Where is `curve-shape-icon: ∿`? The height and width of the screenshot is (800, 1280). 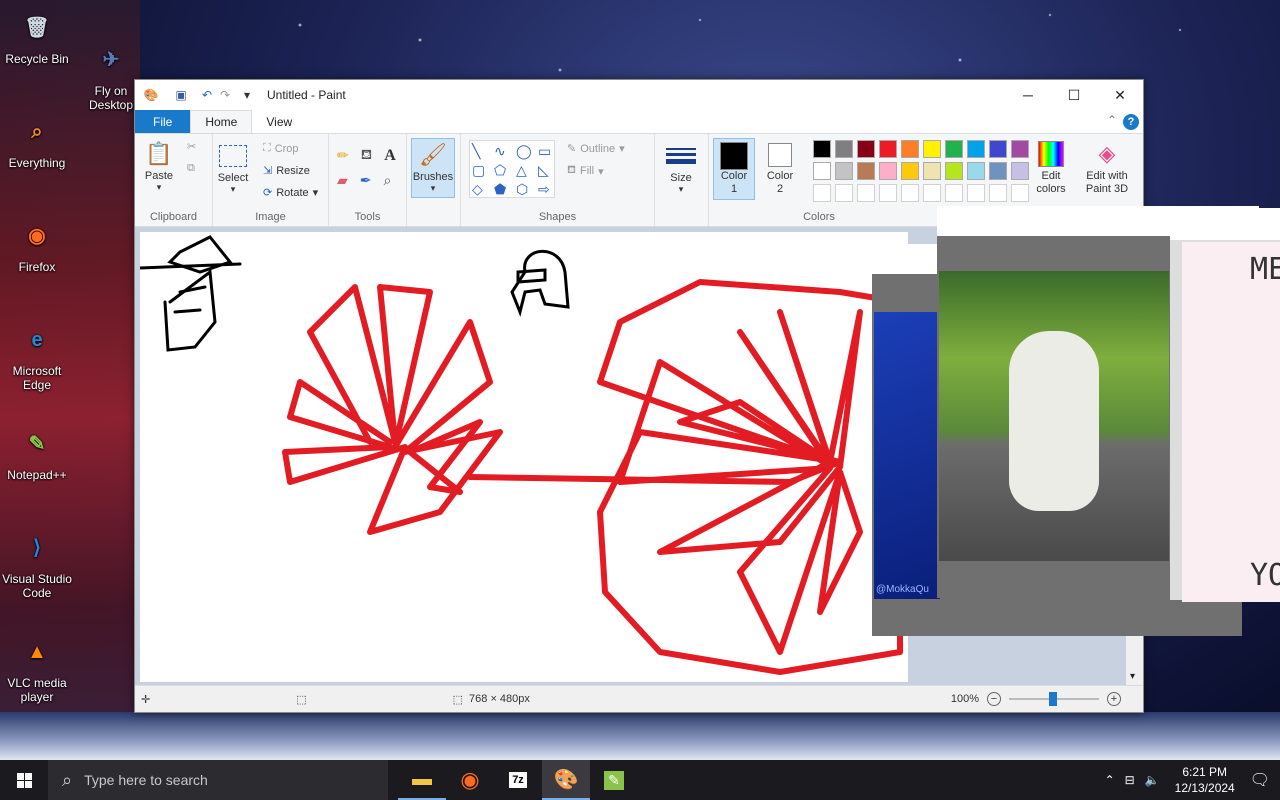 curve-shape-icon: ∿ is located at coordinates (504, 151).